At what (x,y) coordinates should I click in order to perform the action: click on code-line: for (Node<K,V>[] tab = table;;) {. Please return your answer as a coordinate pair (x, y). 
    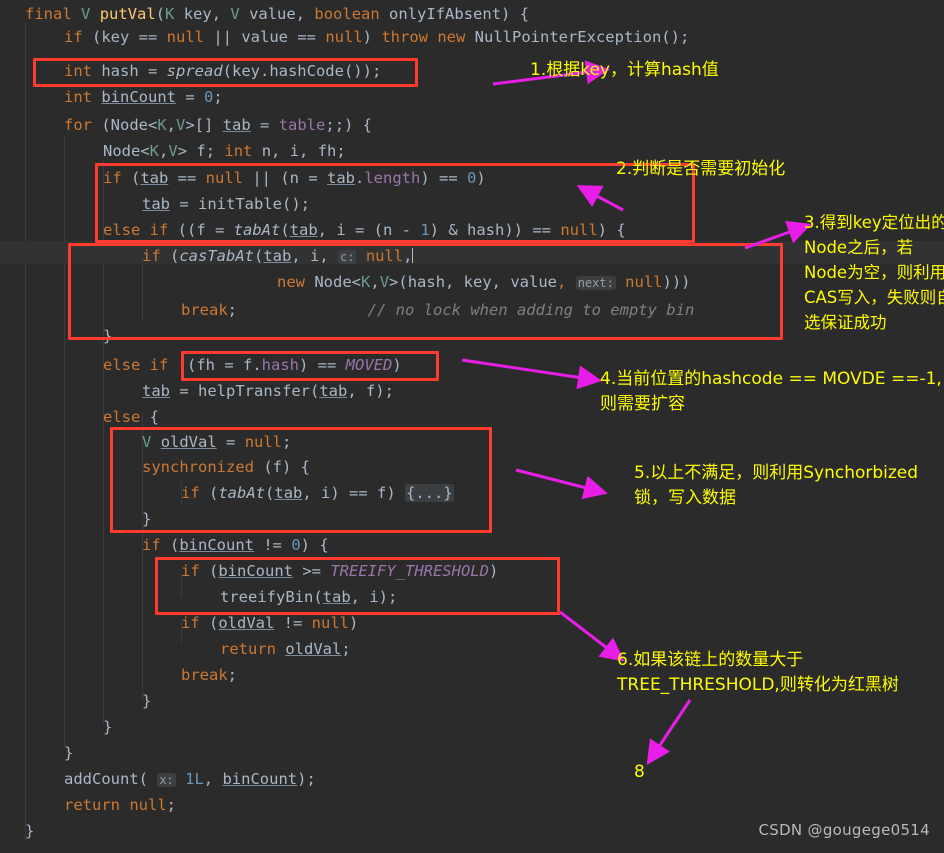
    Looking at the image, I should click on (218, 125).